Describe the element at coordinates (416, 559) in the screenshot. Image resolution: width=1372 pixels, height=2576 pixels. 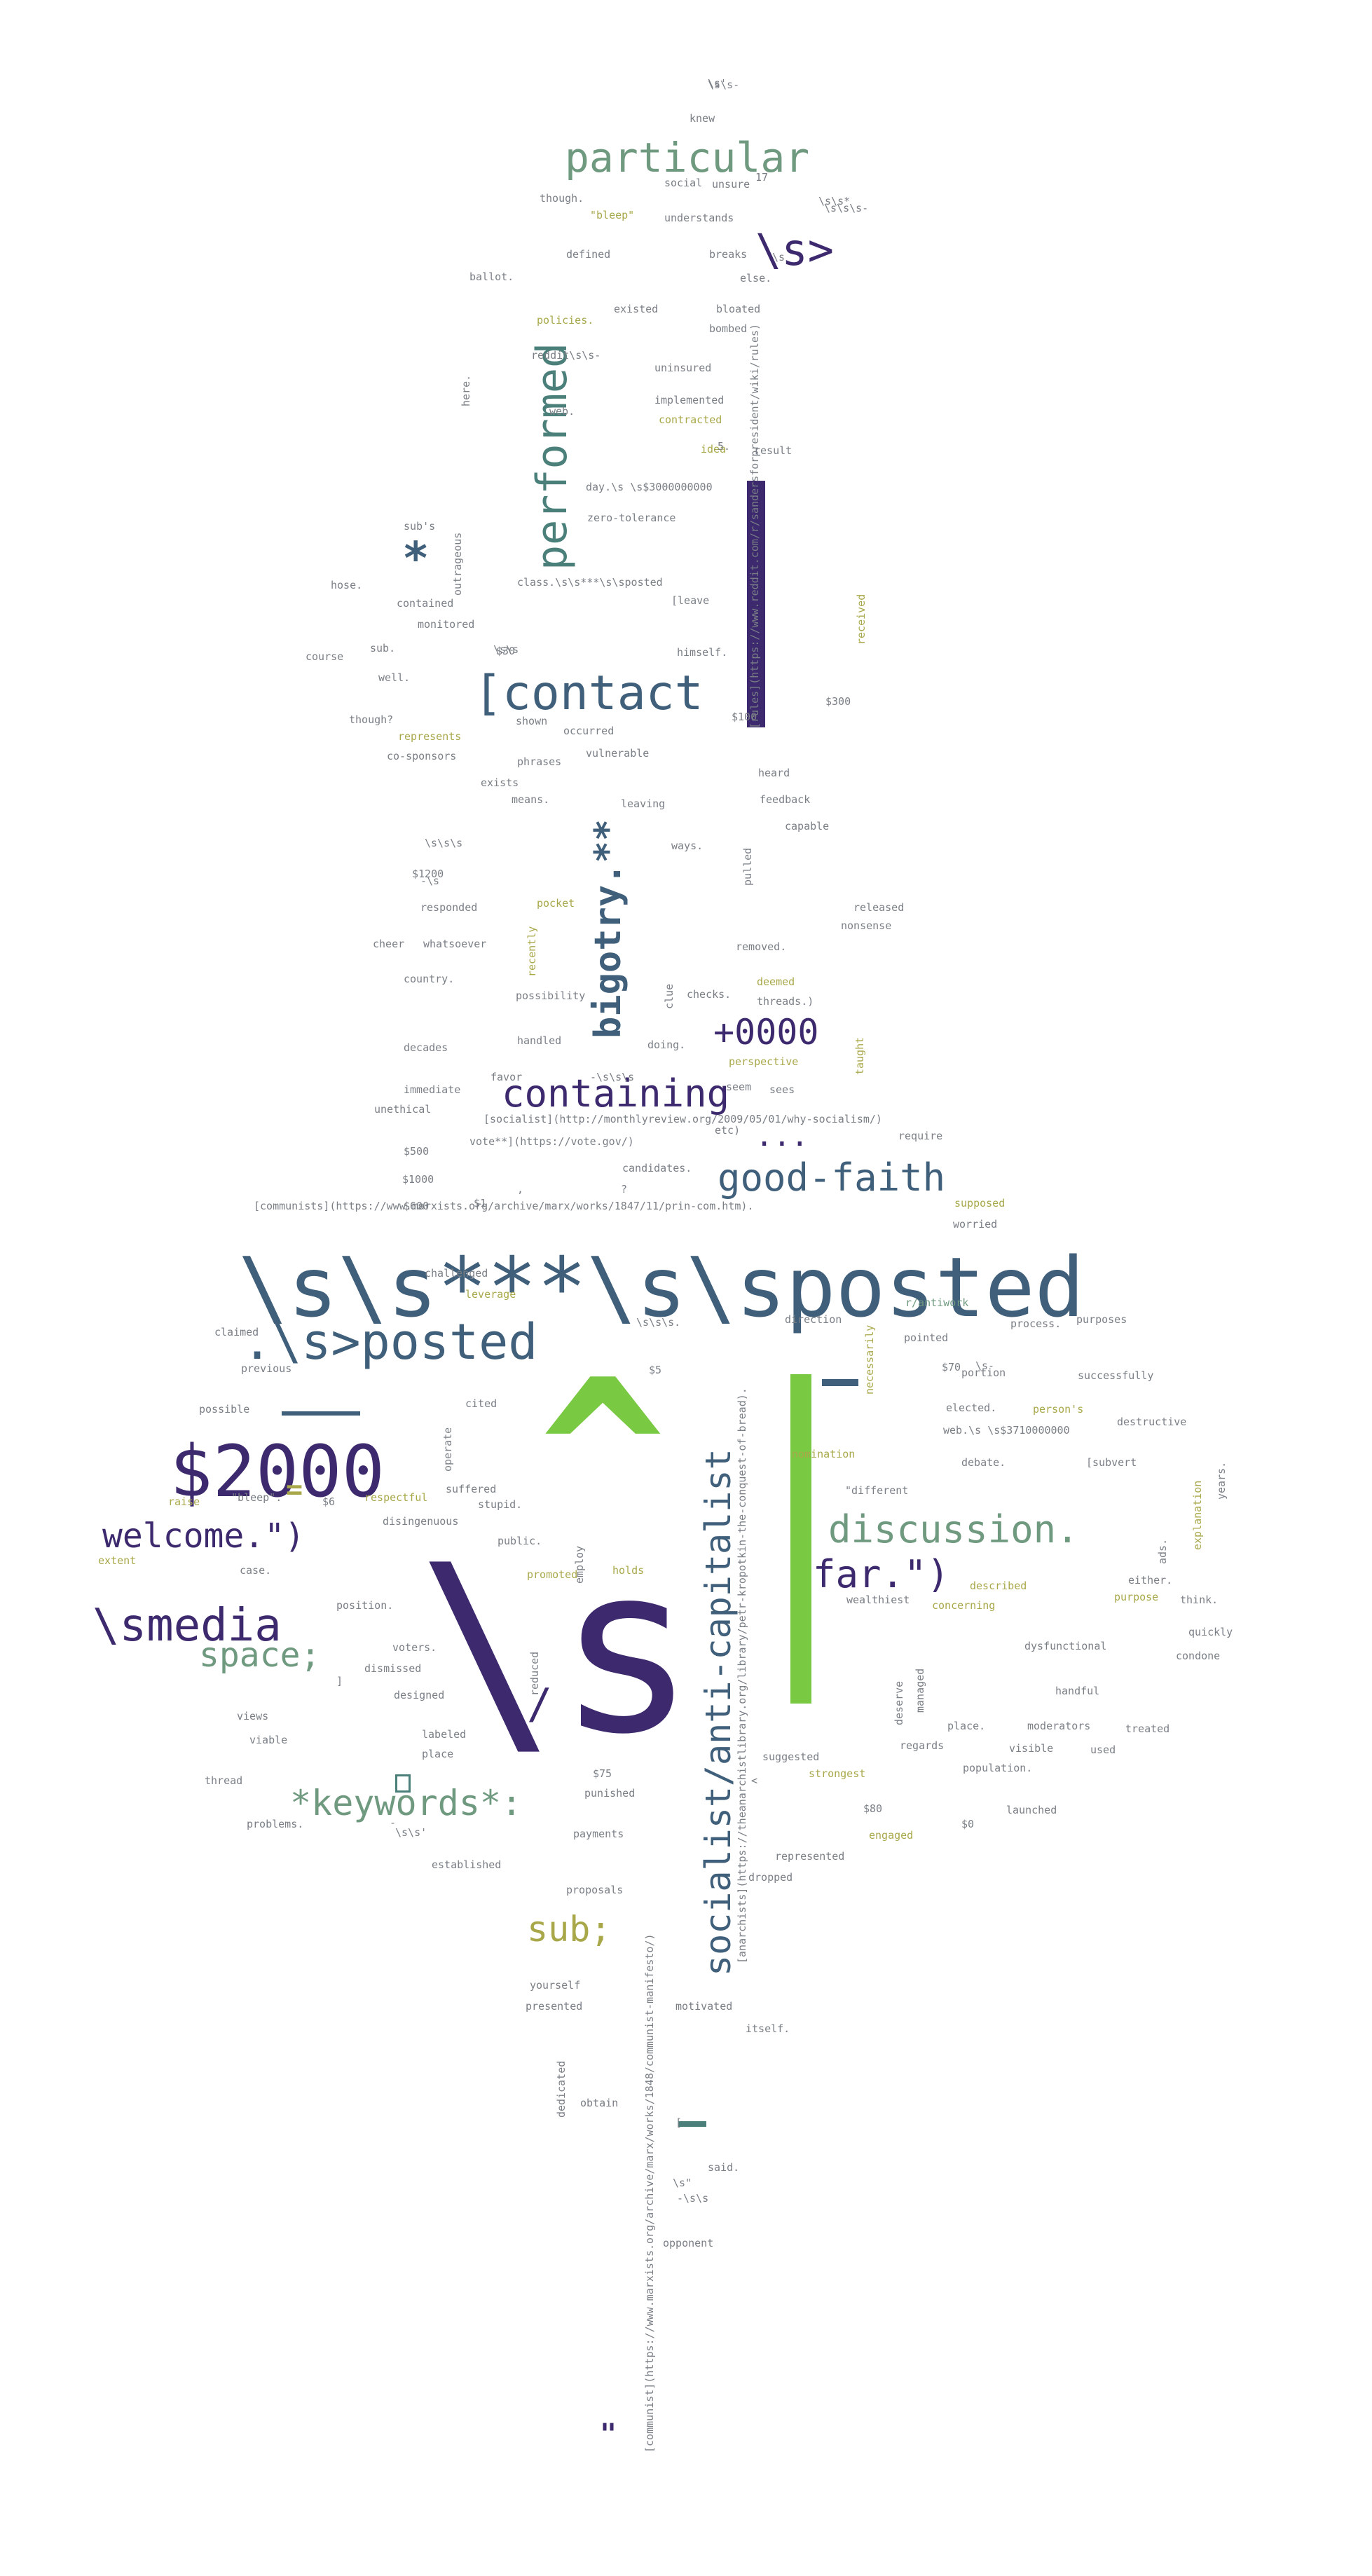
I see `word: *` at that location.